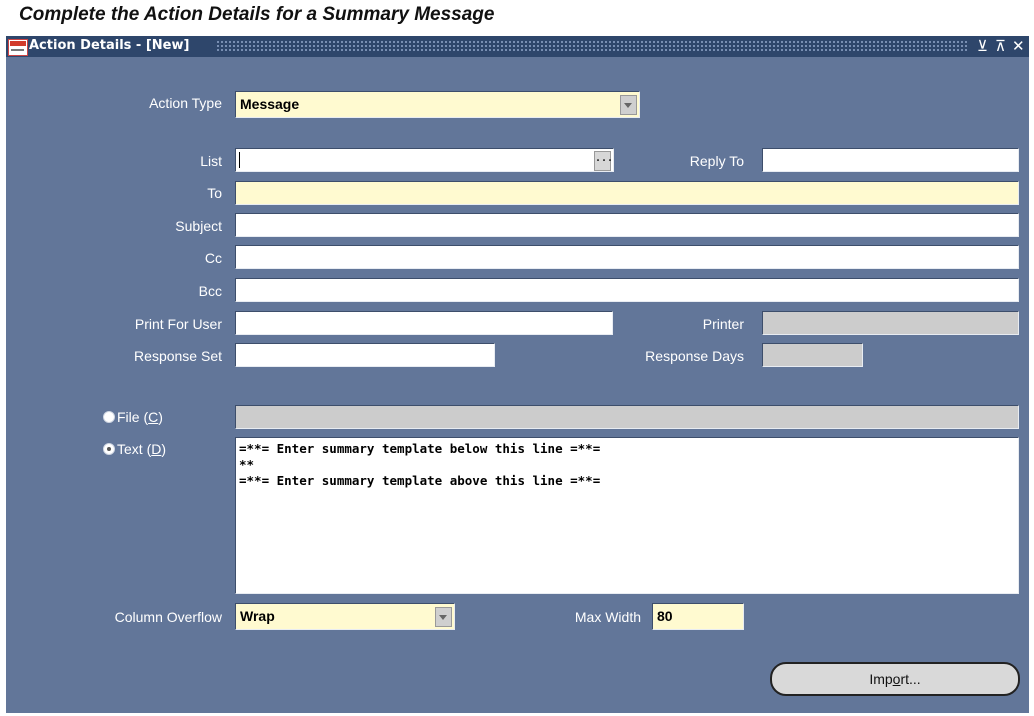 This screenshot has height=716, width=1034. Describe the element at coordinates (178, 356) in the screenshot. I see `response-set-label: Response Set` at that location.